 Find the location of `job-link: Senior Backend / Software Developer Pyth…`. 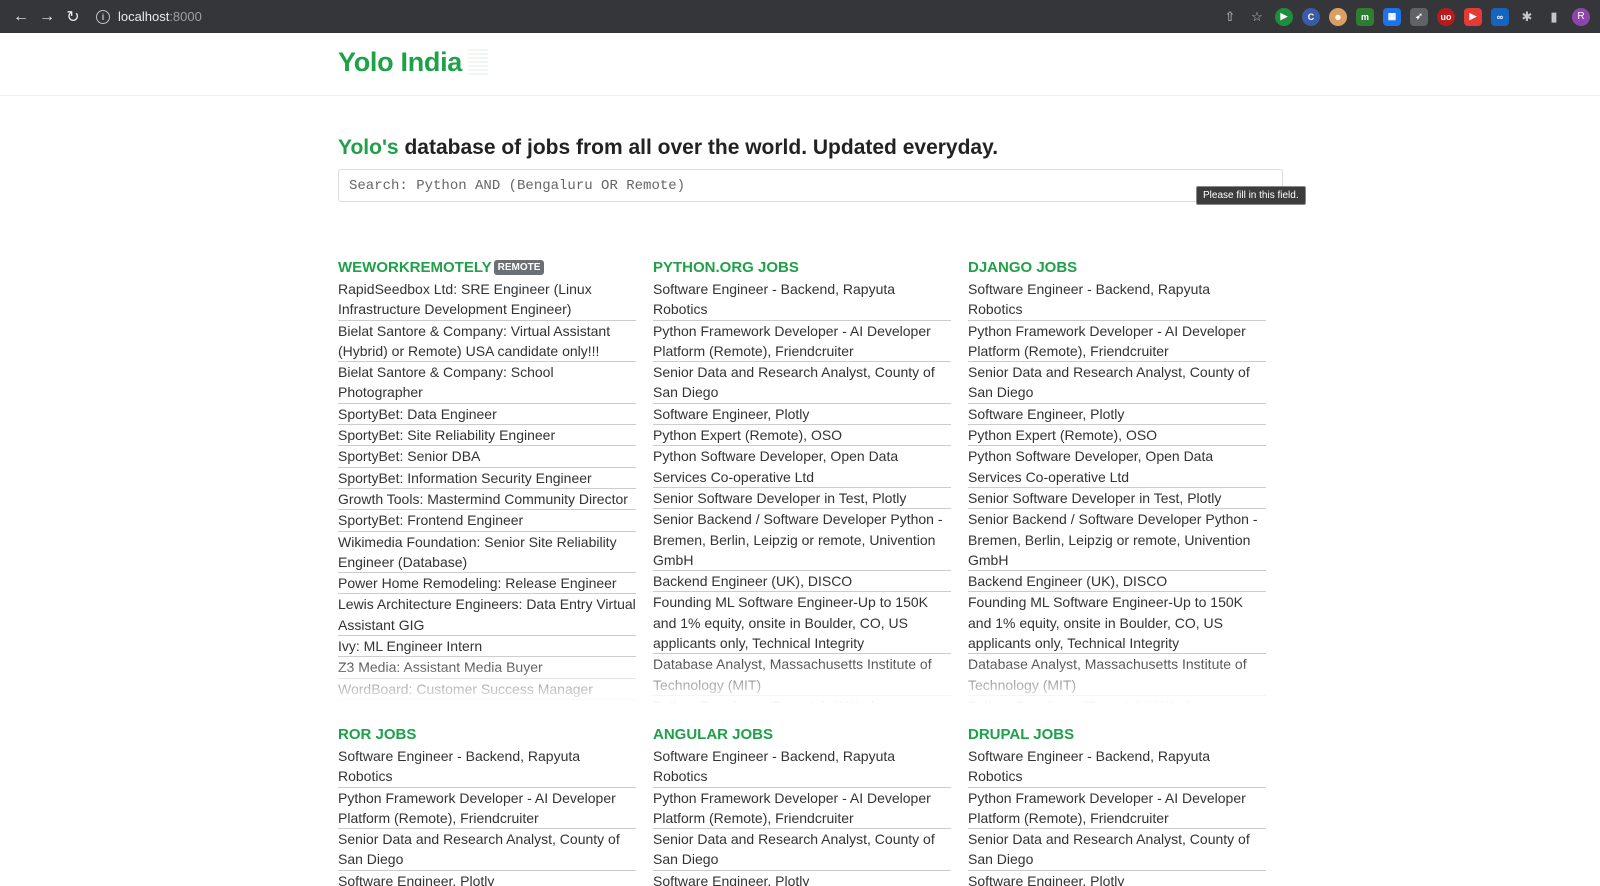

job-link: Senior Backend / Software Developer Pyth… is located at coordinates (798, 539).